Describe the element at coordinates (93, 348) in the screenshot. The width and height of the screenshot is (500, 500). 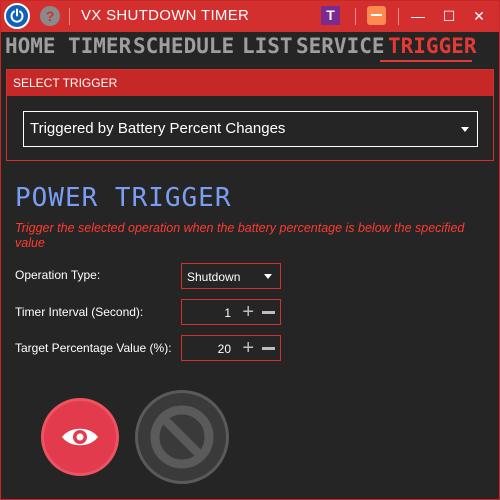
I see `target-percentage-label: Target Percentage Value (%):` at that location.